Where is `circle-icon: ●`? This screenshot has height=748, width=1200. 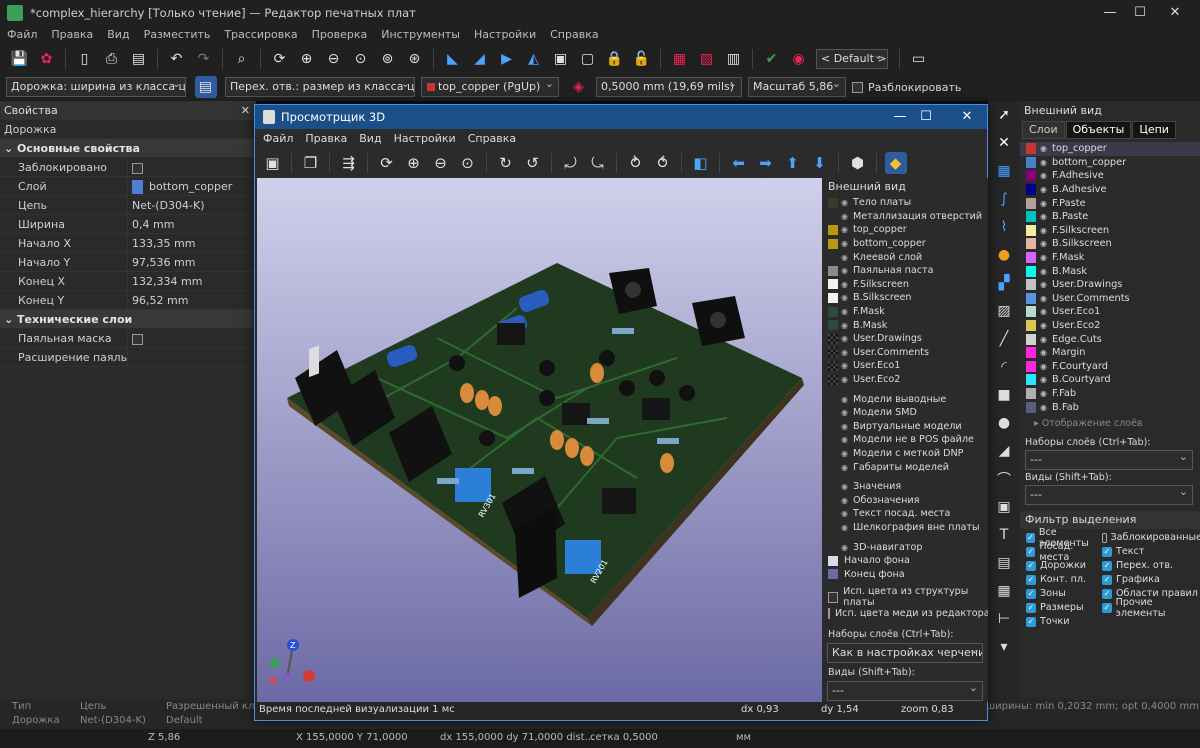 circle-icon: ● is located at coordinates (1004, 423).